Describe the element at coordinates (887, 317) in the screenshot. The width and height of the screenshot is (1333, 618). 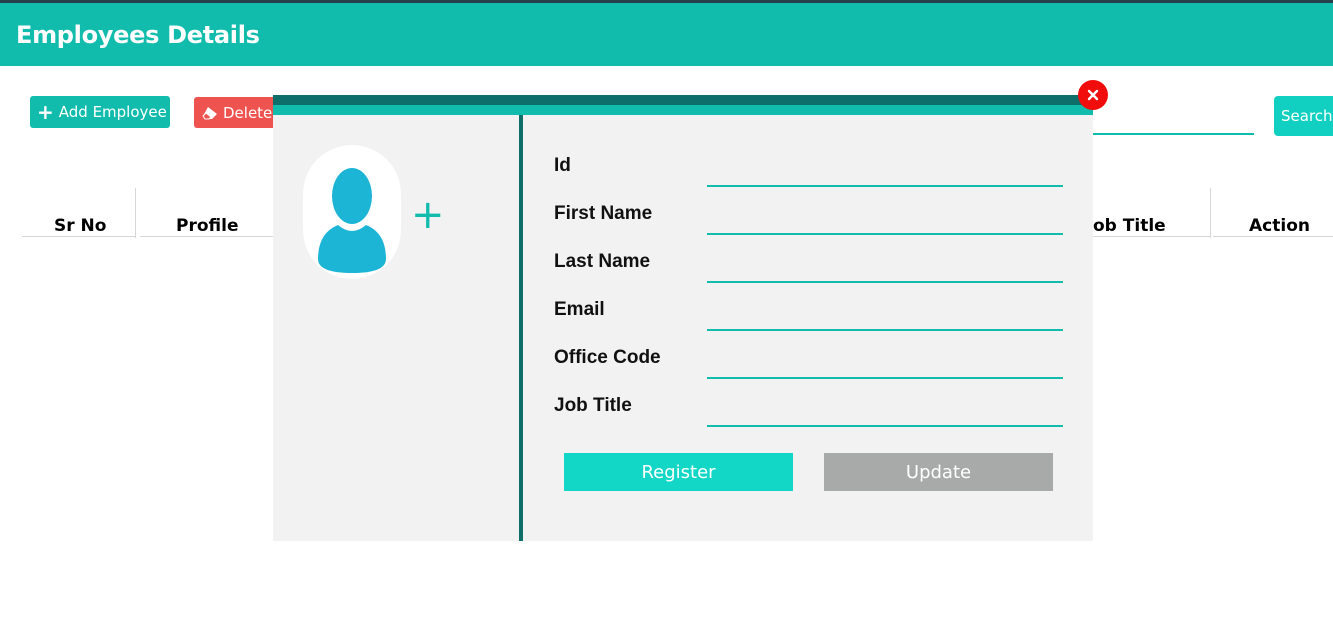
I see `email-field` at that location.